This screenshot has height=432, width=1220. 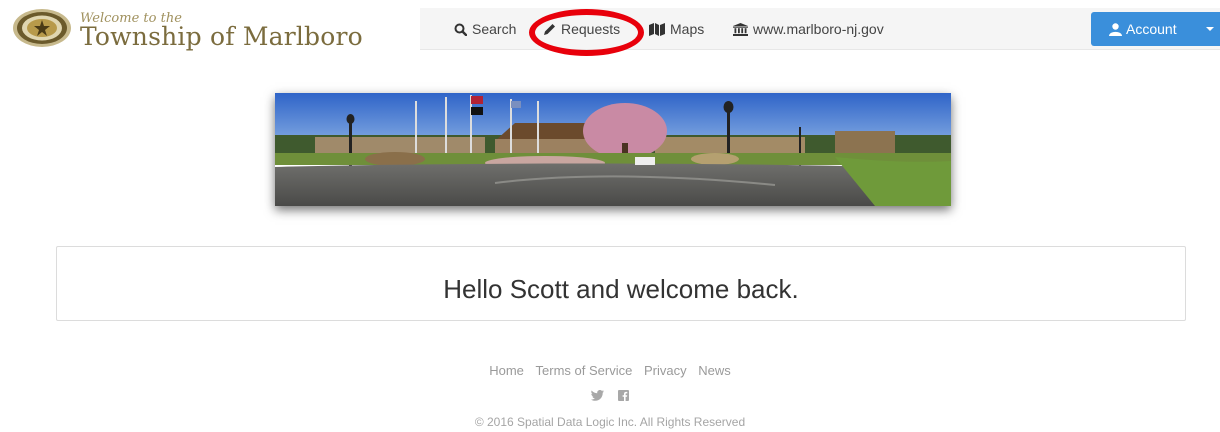 I want to click on brand-logo: Welcome to the Township of Marlboro, so click(x=210, y=28).